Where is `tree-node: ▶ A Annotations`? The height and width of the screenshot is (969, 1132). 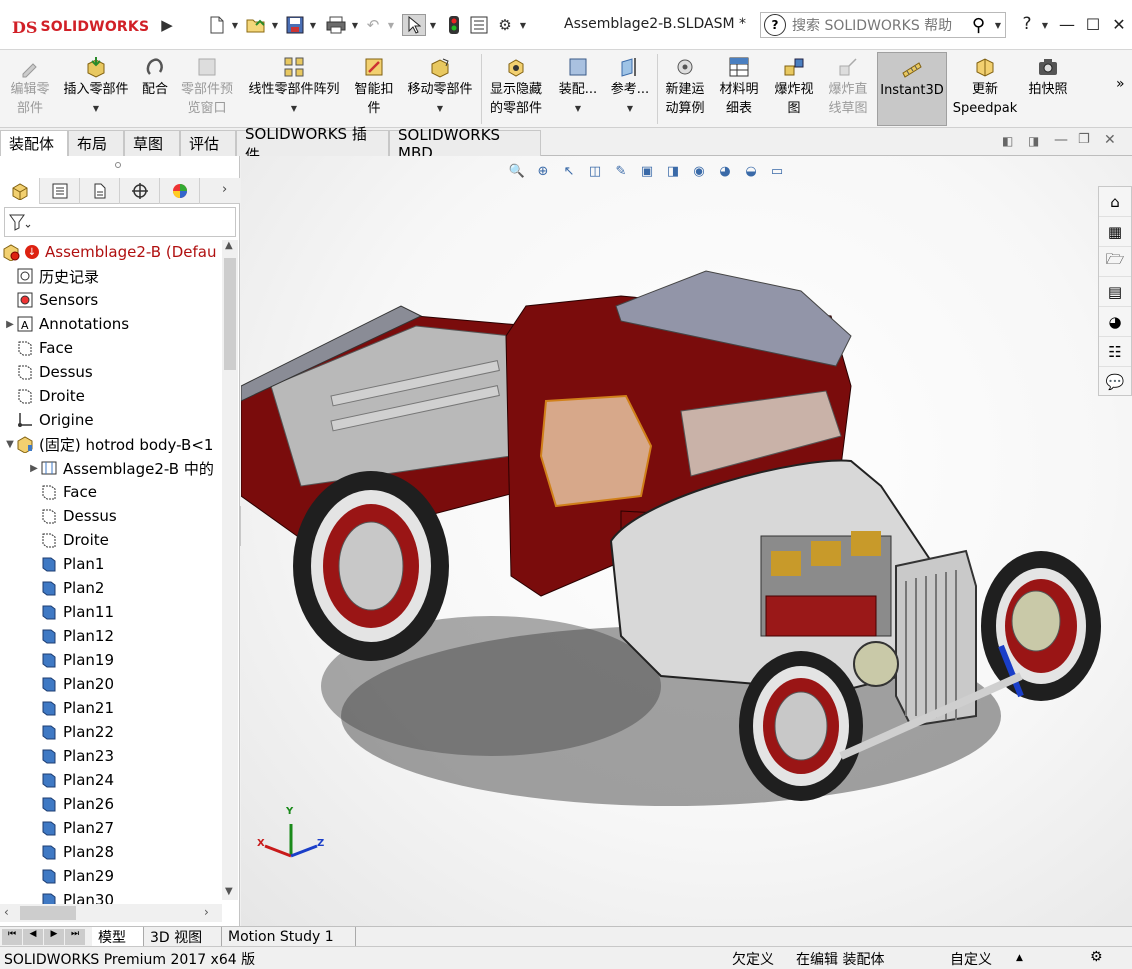 tree-node: ▶ A Annotations is located at coordinates (66, 324).